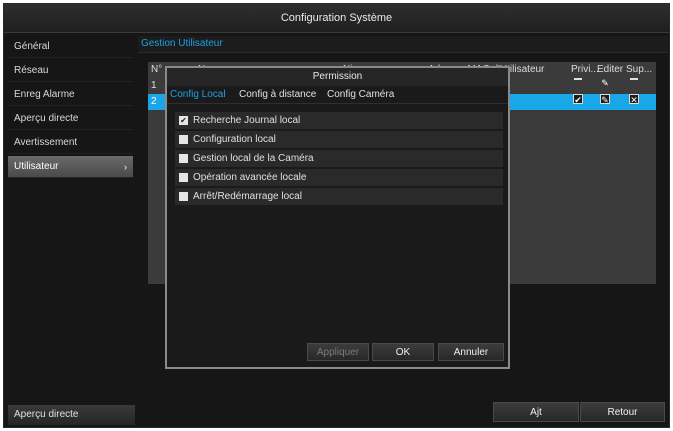  Describe the element at coordinates (46, 118) in the screenshot. I see `sidebar-item-label: Aperçu directe` at that location.